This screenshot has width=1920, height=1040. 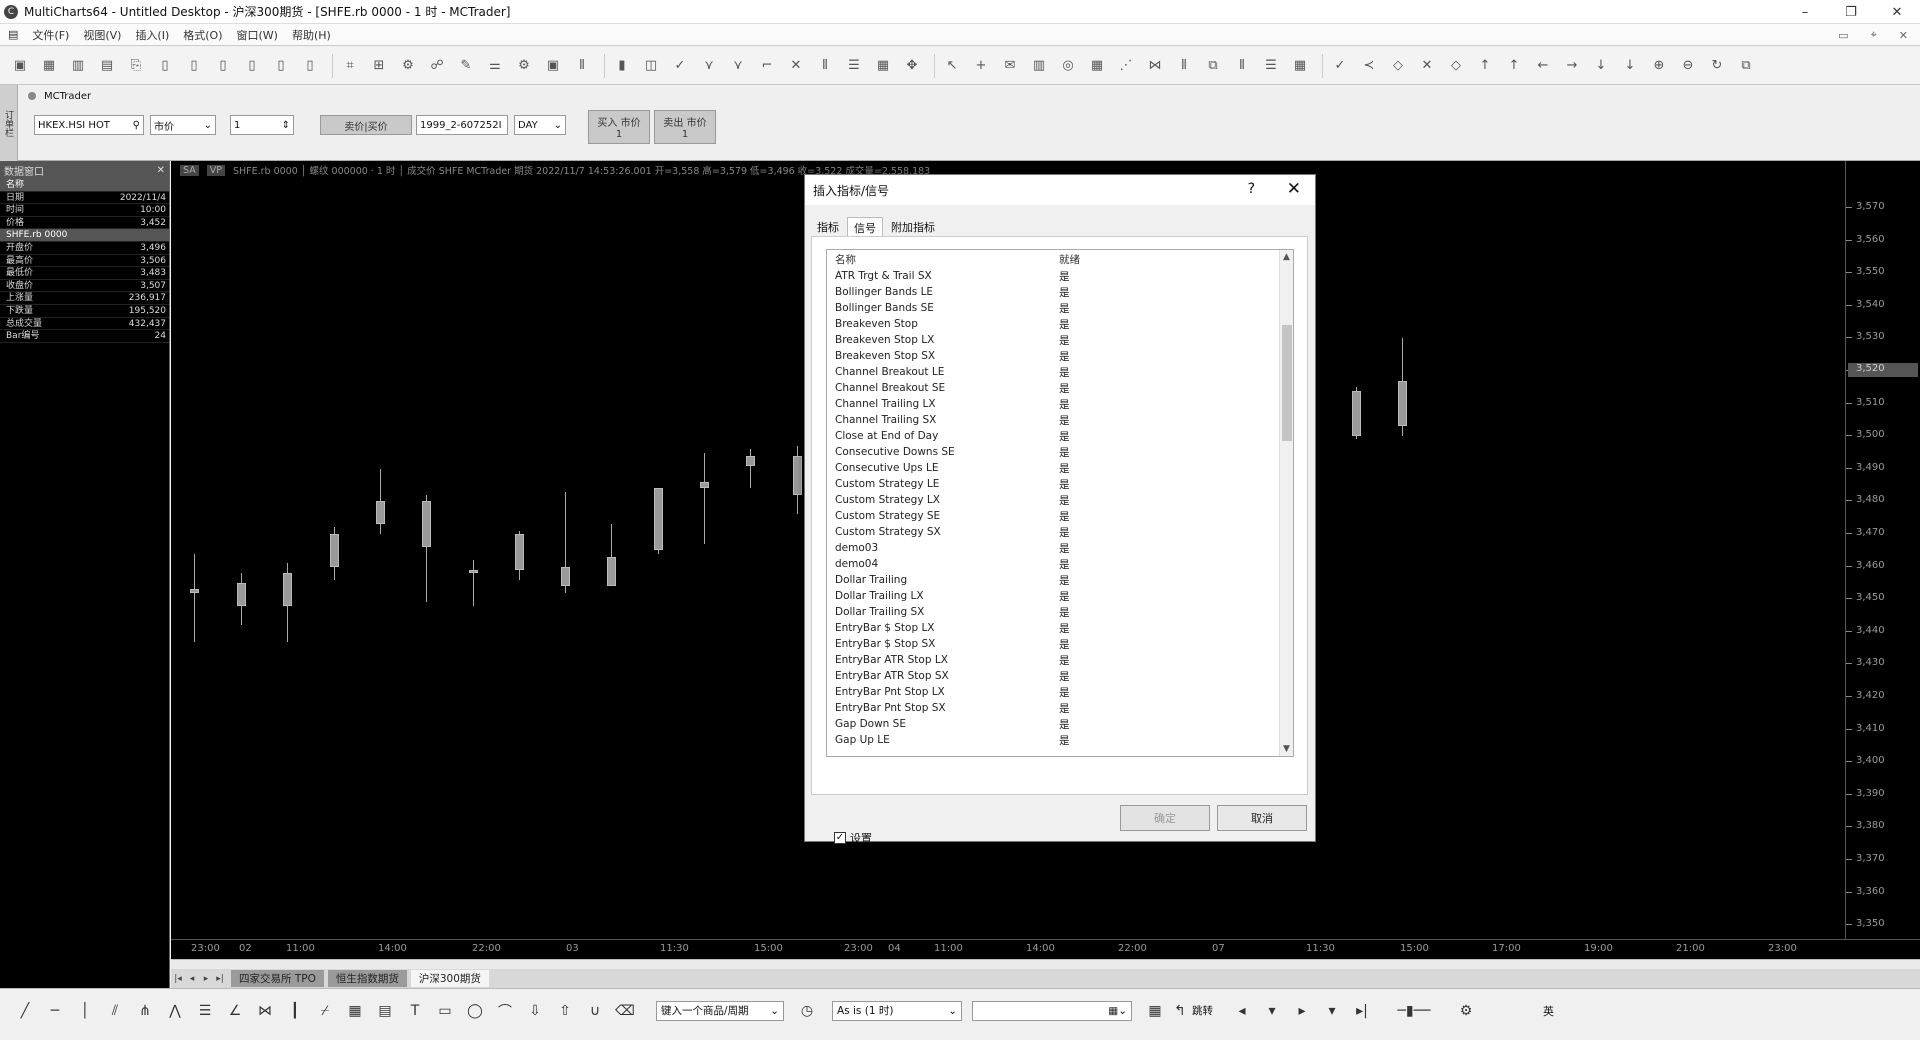 What do you see at coordinates (807, 1011) in the screenshot?
I see `clock-icon: ◷` at bounding box center [807, 1011].